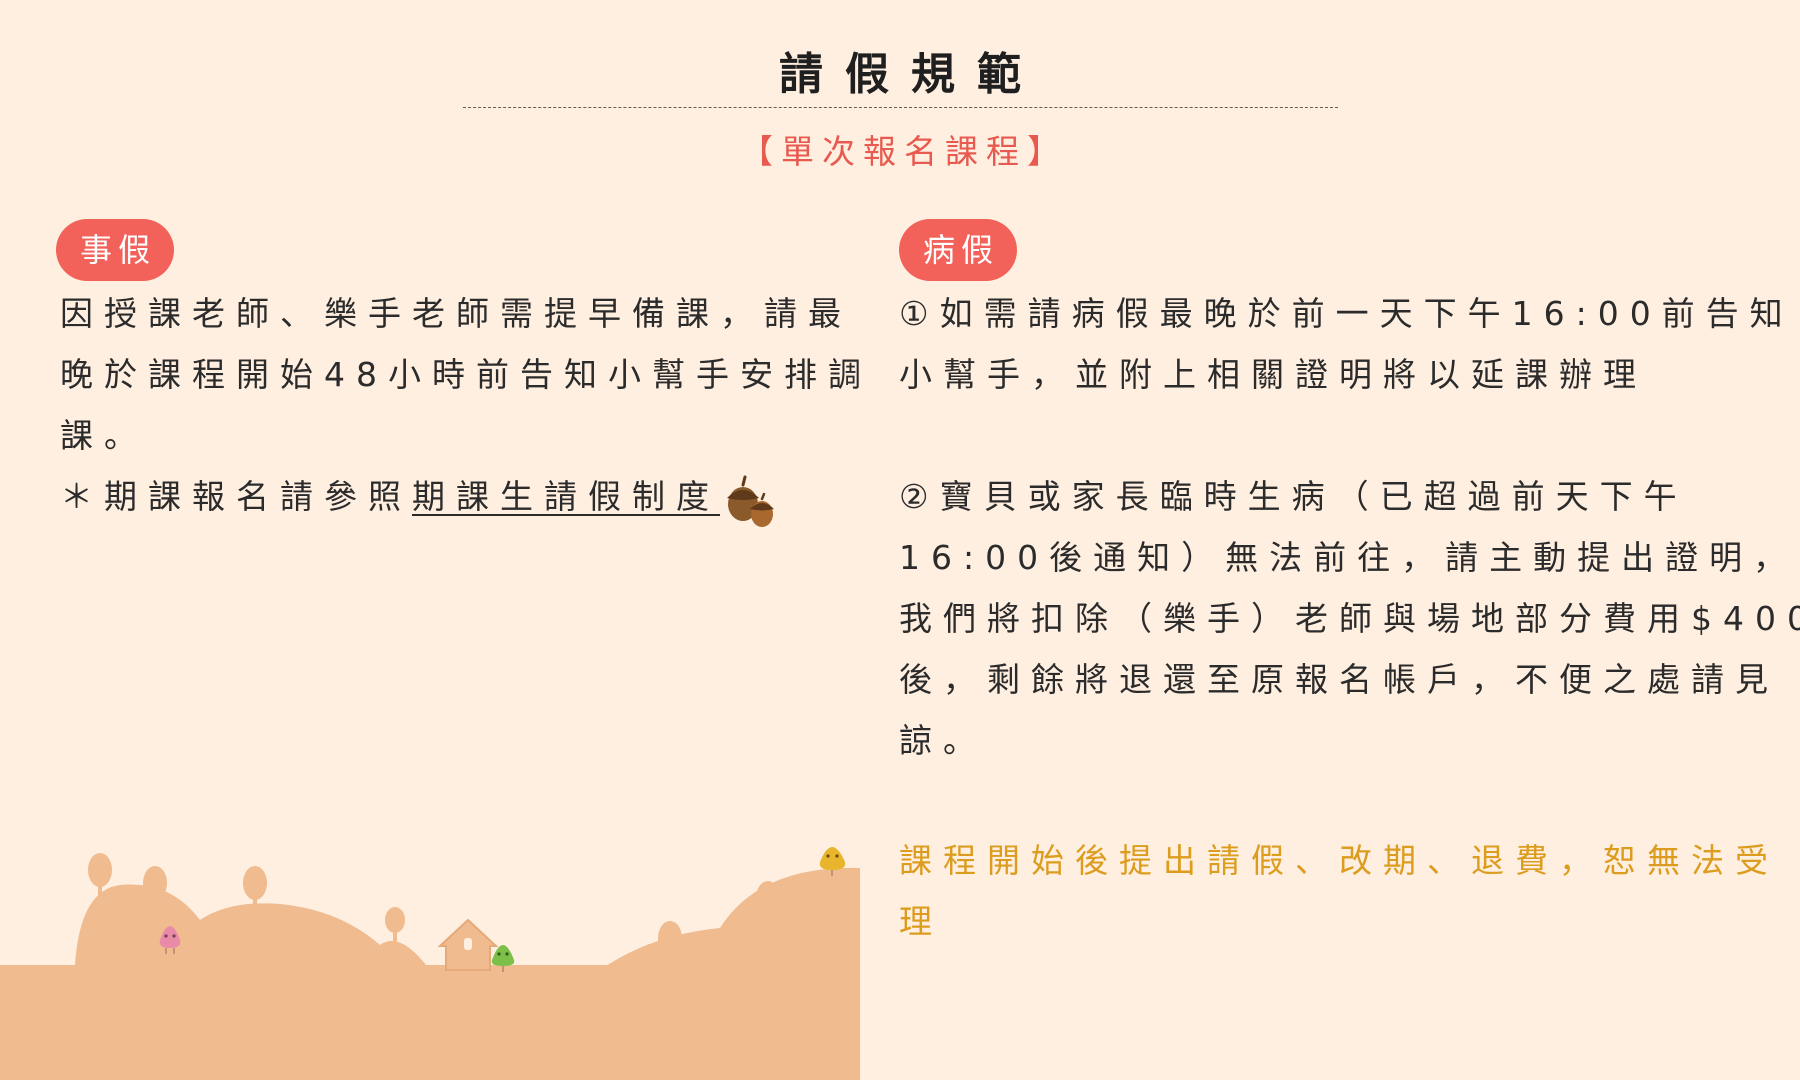  What do you see at coordinates (958, 250) in the screenshot?
I see `sick-leave-badge: 病假` at bounding box center [958, 250].